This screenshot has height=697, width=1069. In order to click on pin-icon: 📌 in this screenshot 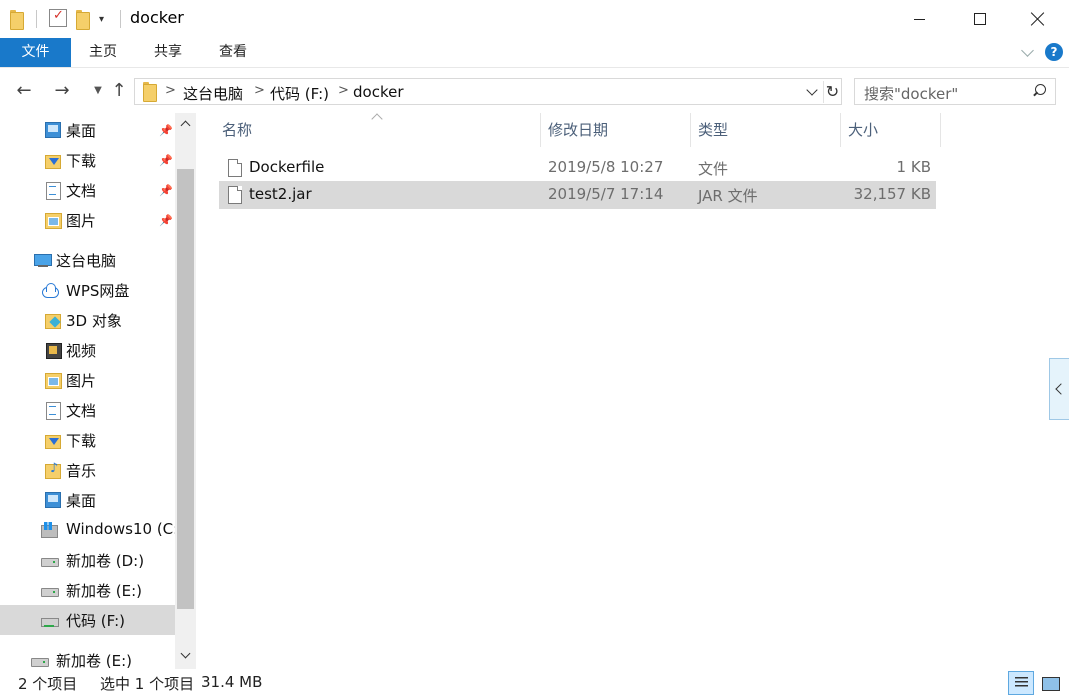, I will do `click(166, 190)`.